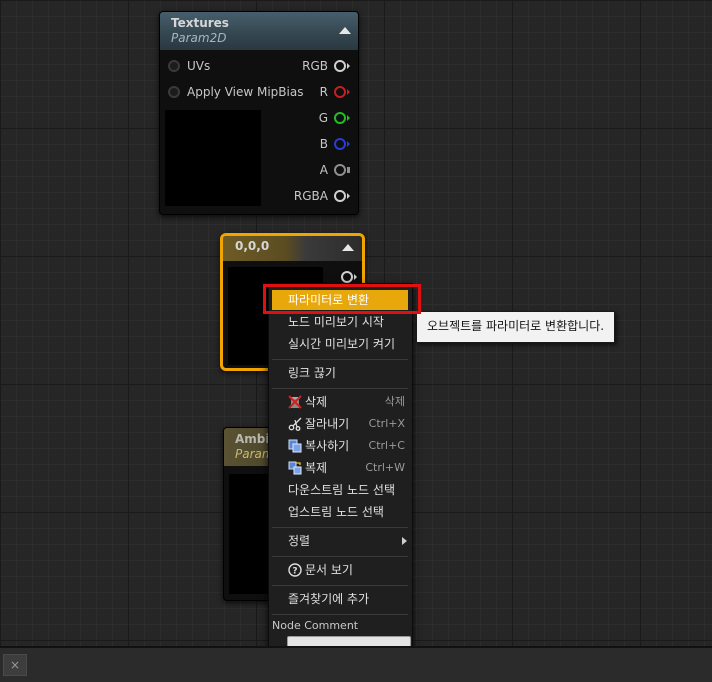 The height and width of the screenshot is (682, 712). I want to click on menu-item-alignment: 정렬, so click(340, 541).